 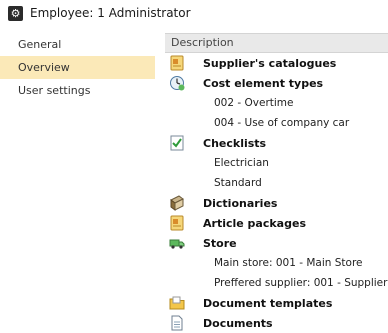 What do you see at coordinates (177, 323) in the screenshot?
I see `document-icon` at bounding box center [177, 323].